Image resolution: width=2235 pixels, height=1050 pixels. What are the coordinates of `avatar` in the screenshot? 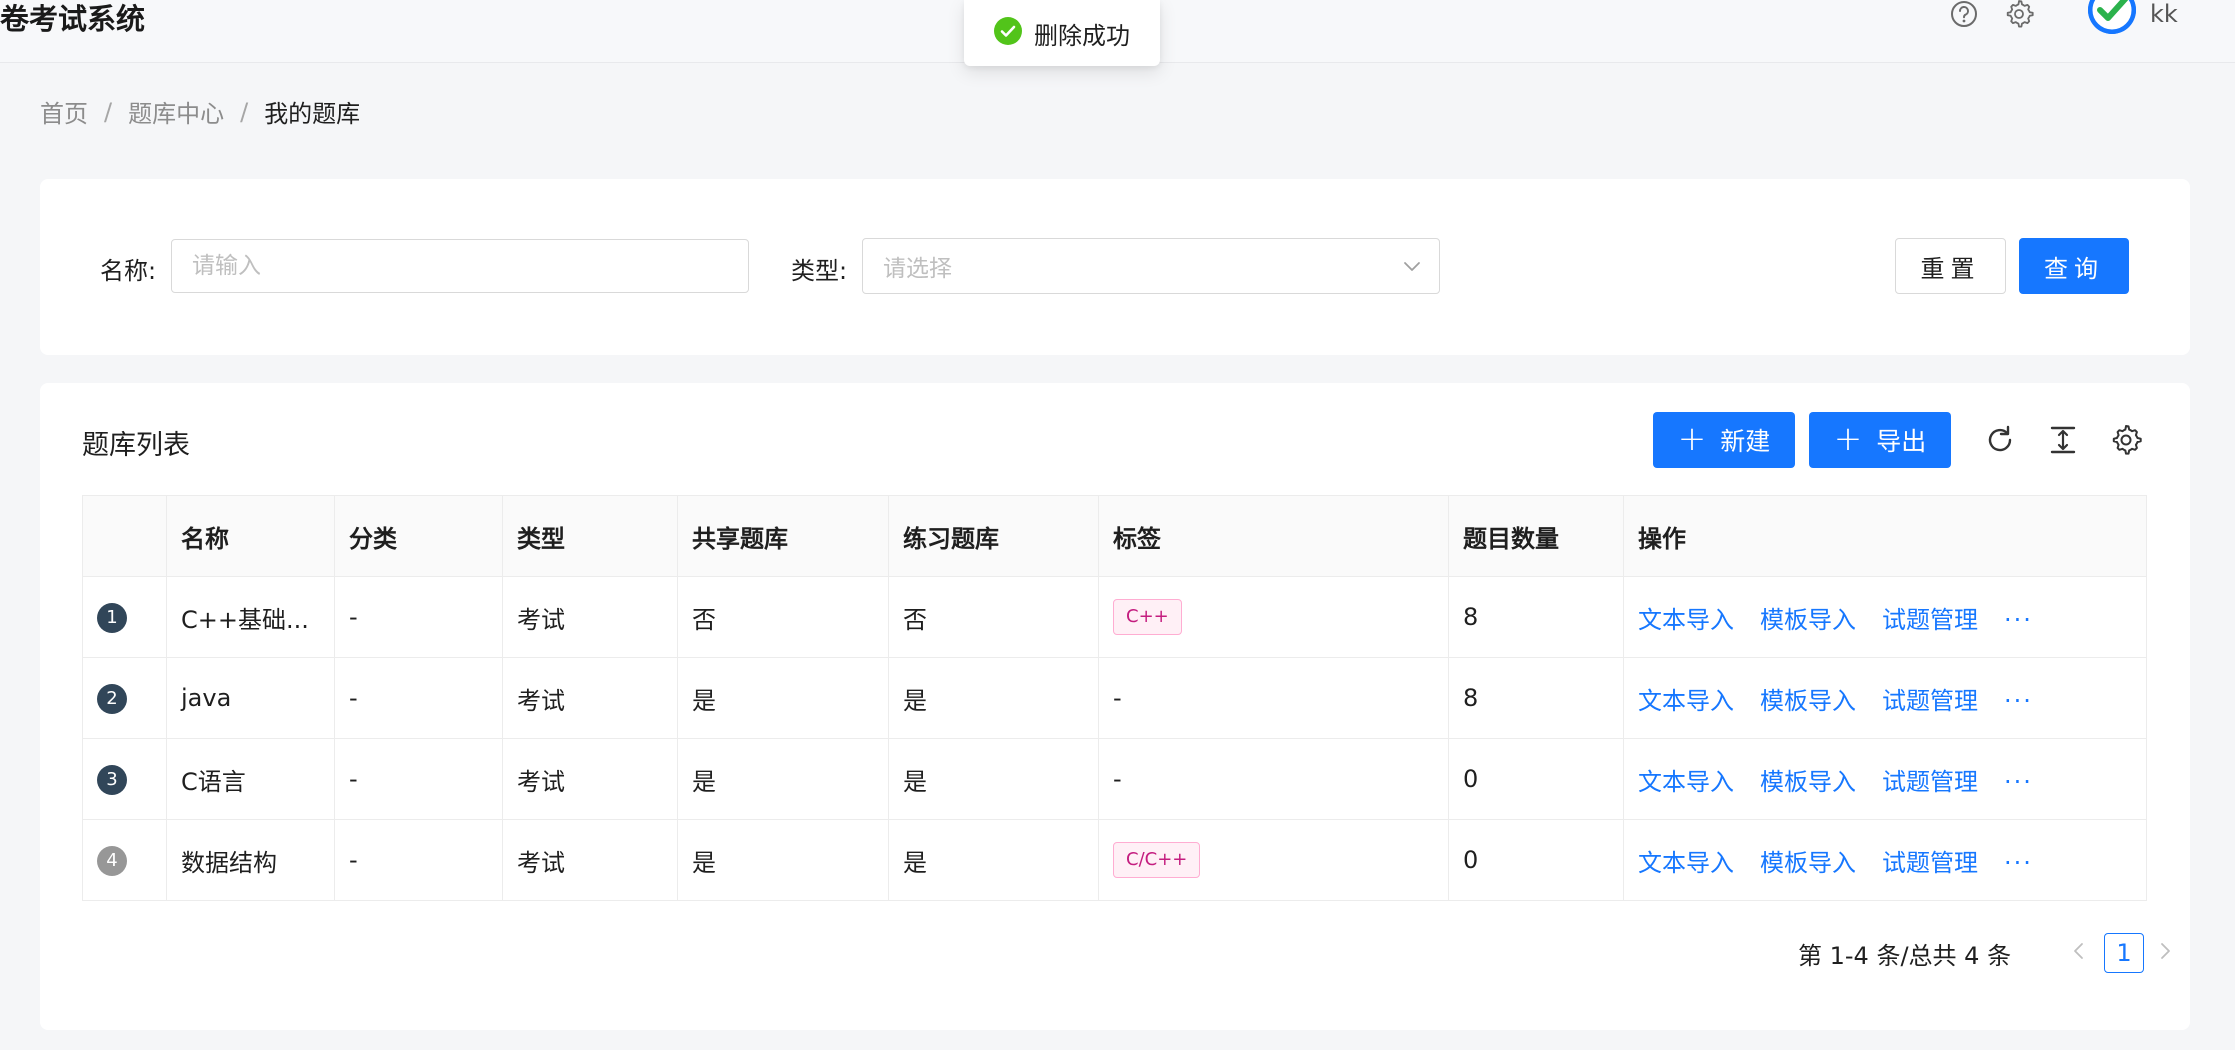 It's located at (2112, 17).